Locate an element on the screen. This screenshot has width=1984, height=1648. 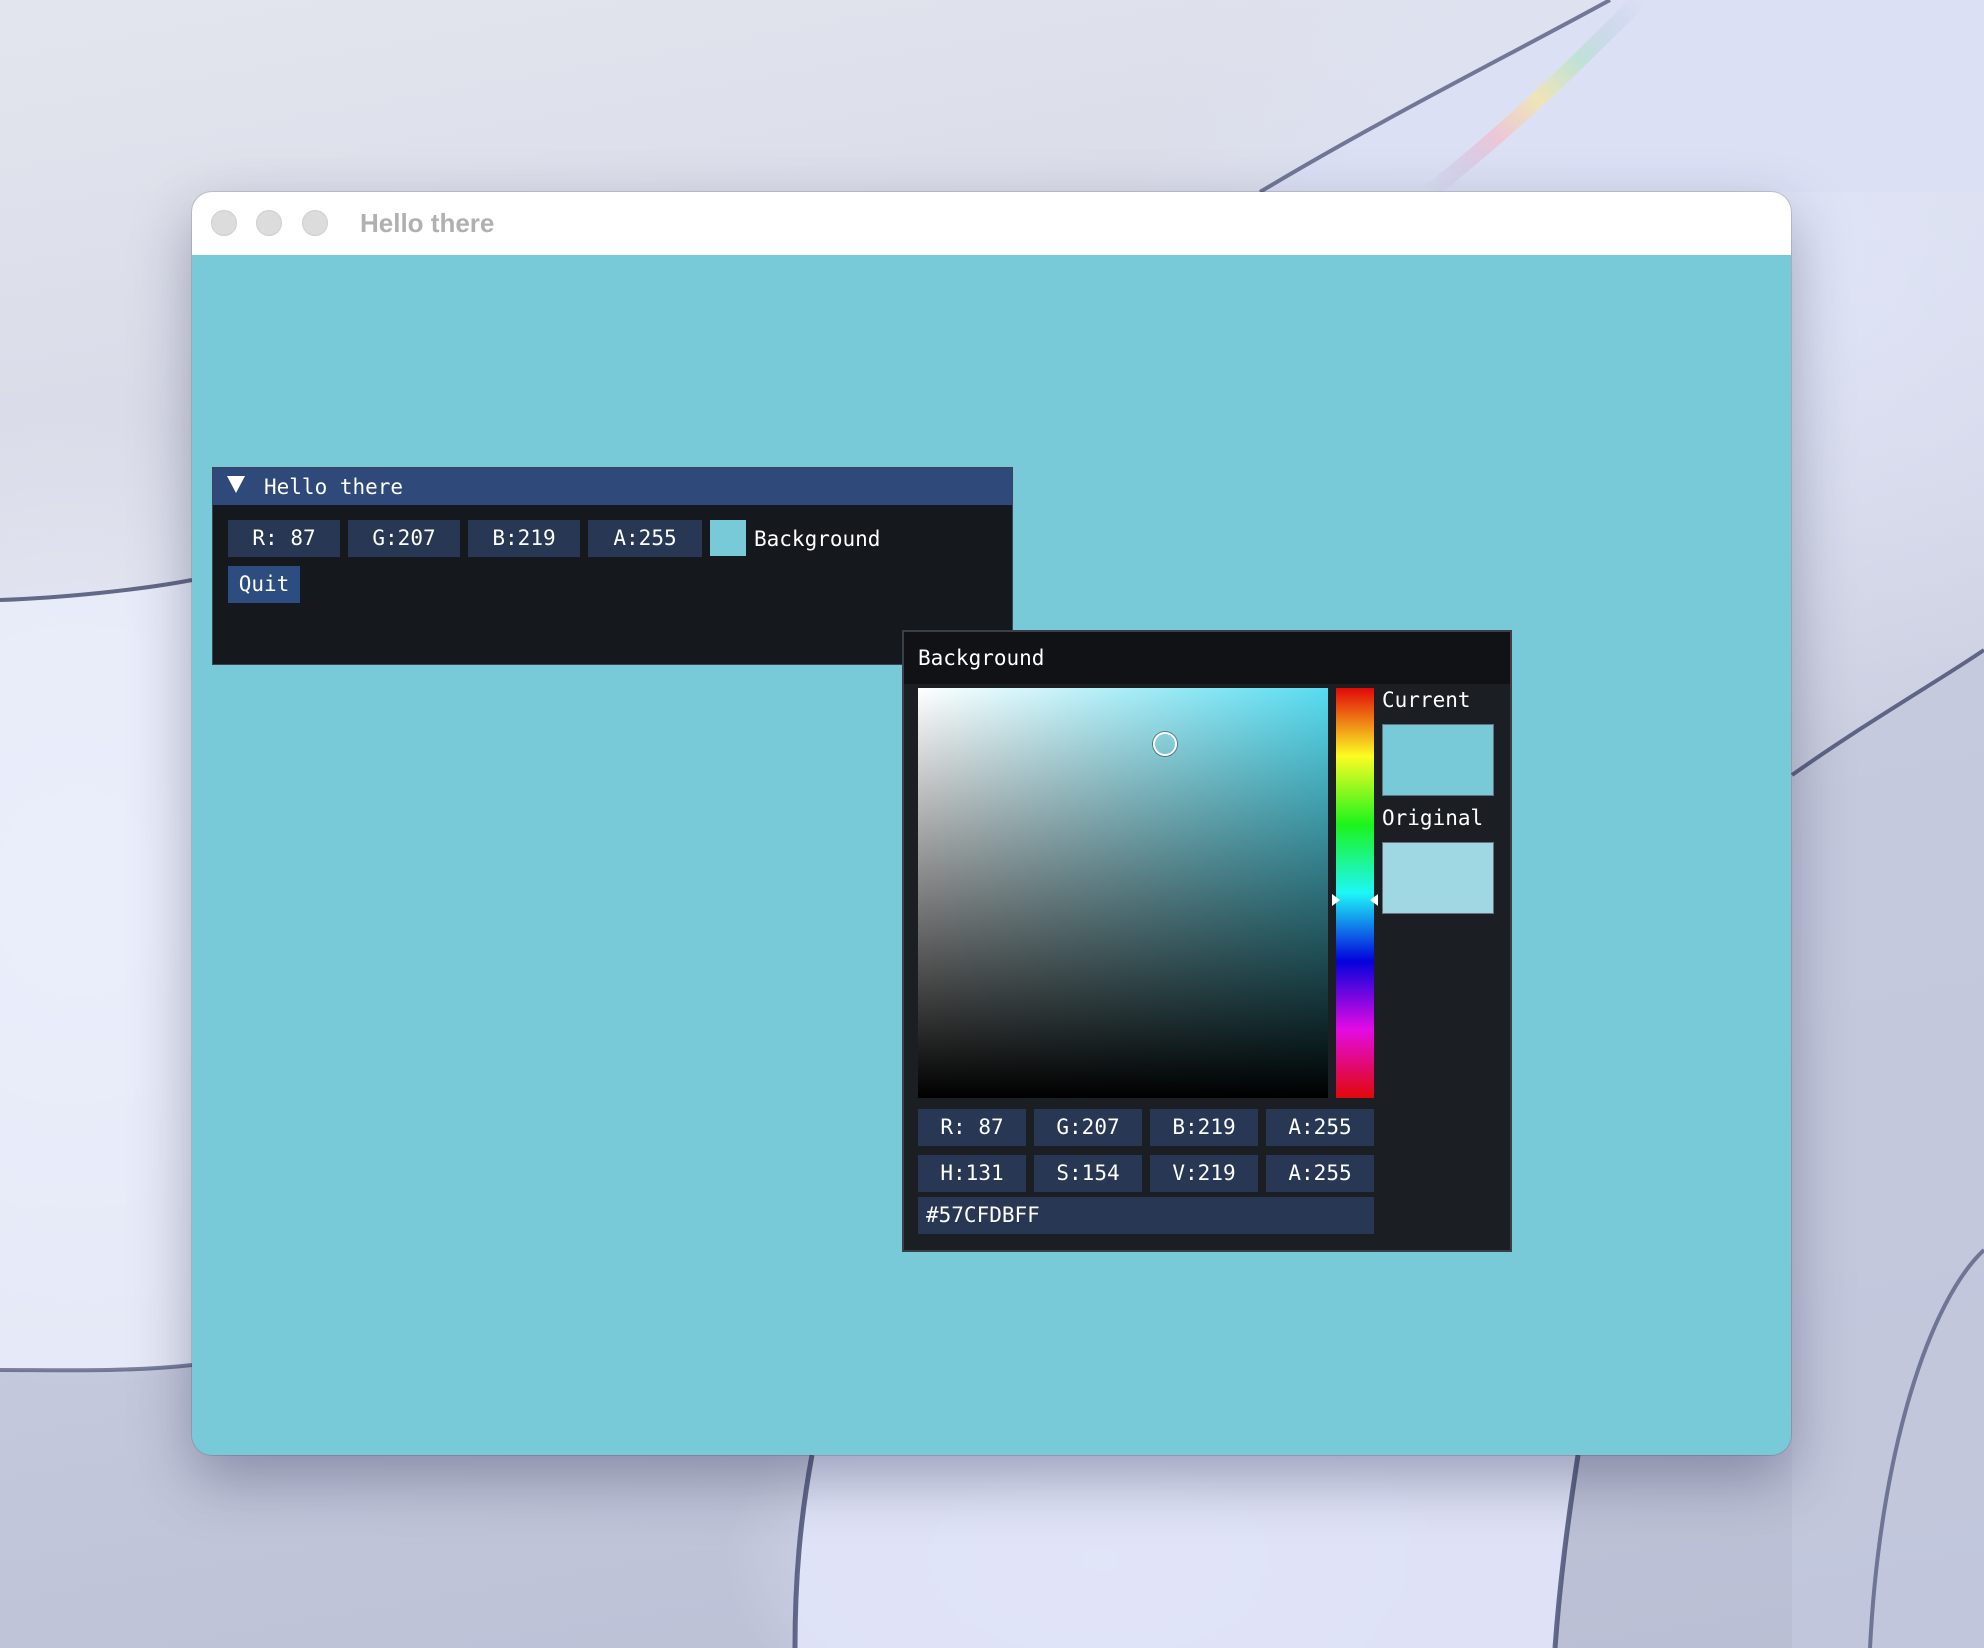
saturation-value-square is located at coordinates (1123, 893).